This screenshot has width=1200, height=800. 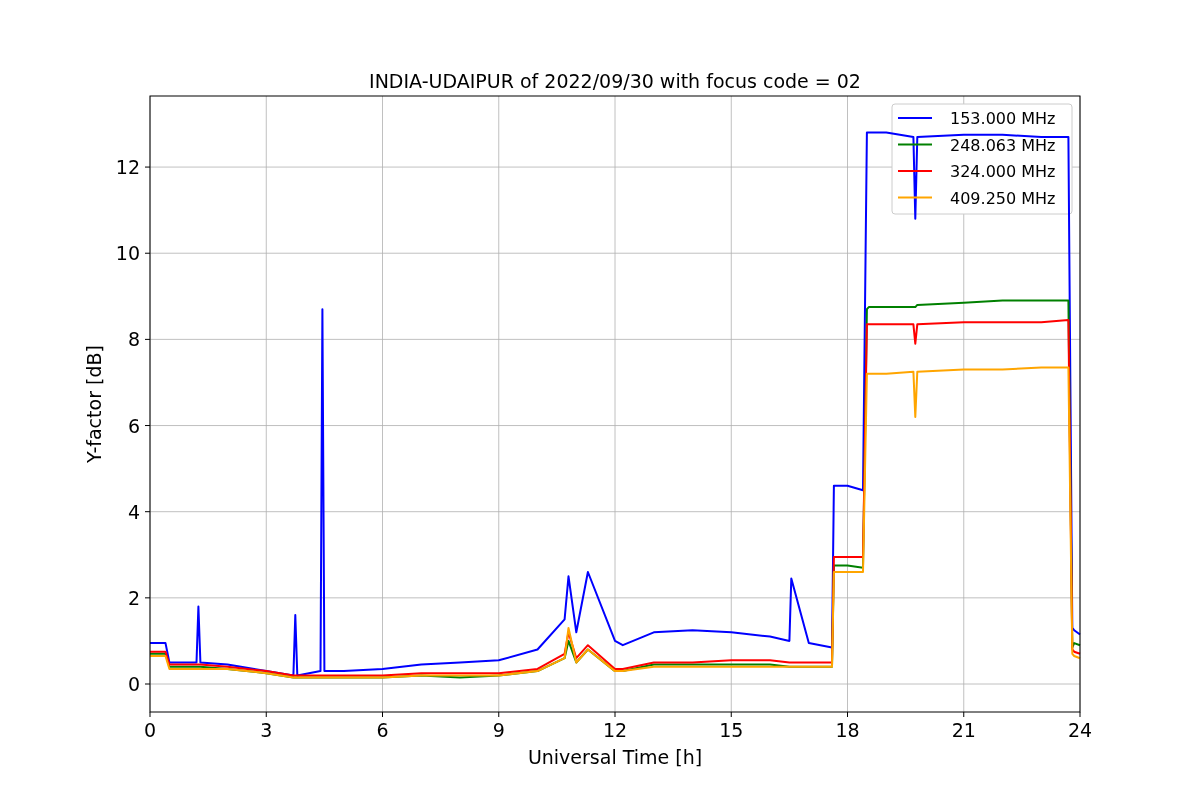 I want to click on x-tick-label: 0, so click(x=150, y=730).